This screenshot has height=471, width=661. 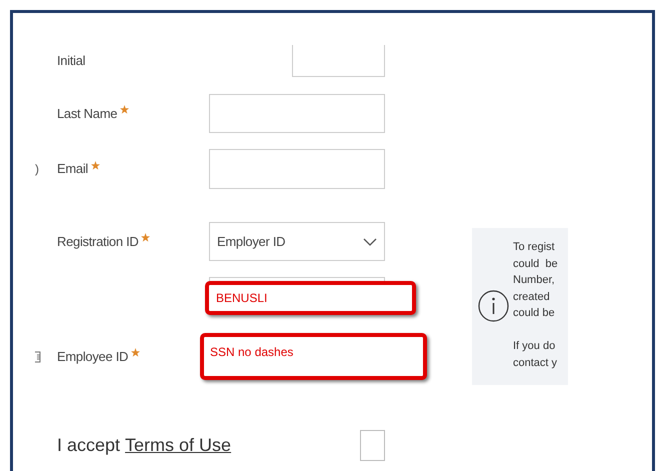 What do you see at coordinates (37, 169) in the screenshot?
I see `edge-text: )` at bounding box center [37, 169].